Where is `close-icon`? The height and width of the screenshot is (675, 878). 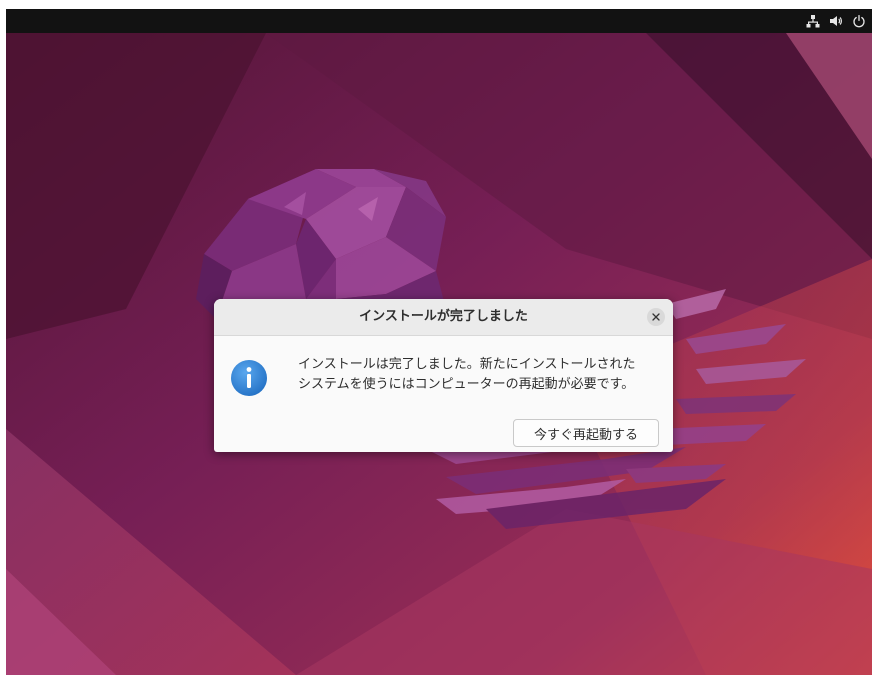
close-icon is located at coordinates (656, 317).